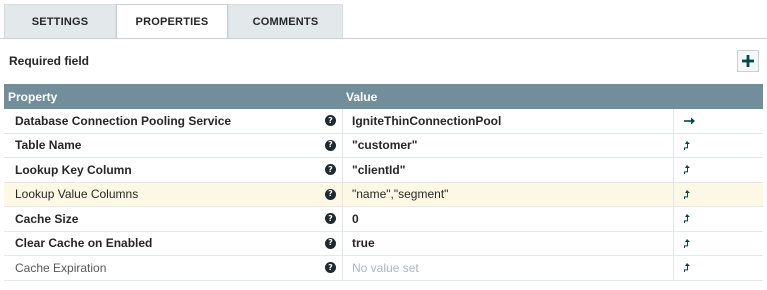 The image size is (767, 290). Describe the element at coordinates (173, 97) in the screenshot. I see `column-header-property: Property` at that location.